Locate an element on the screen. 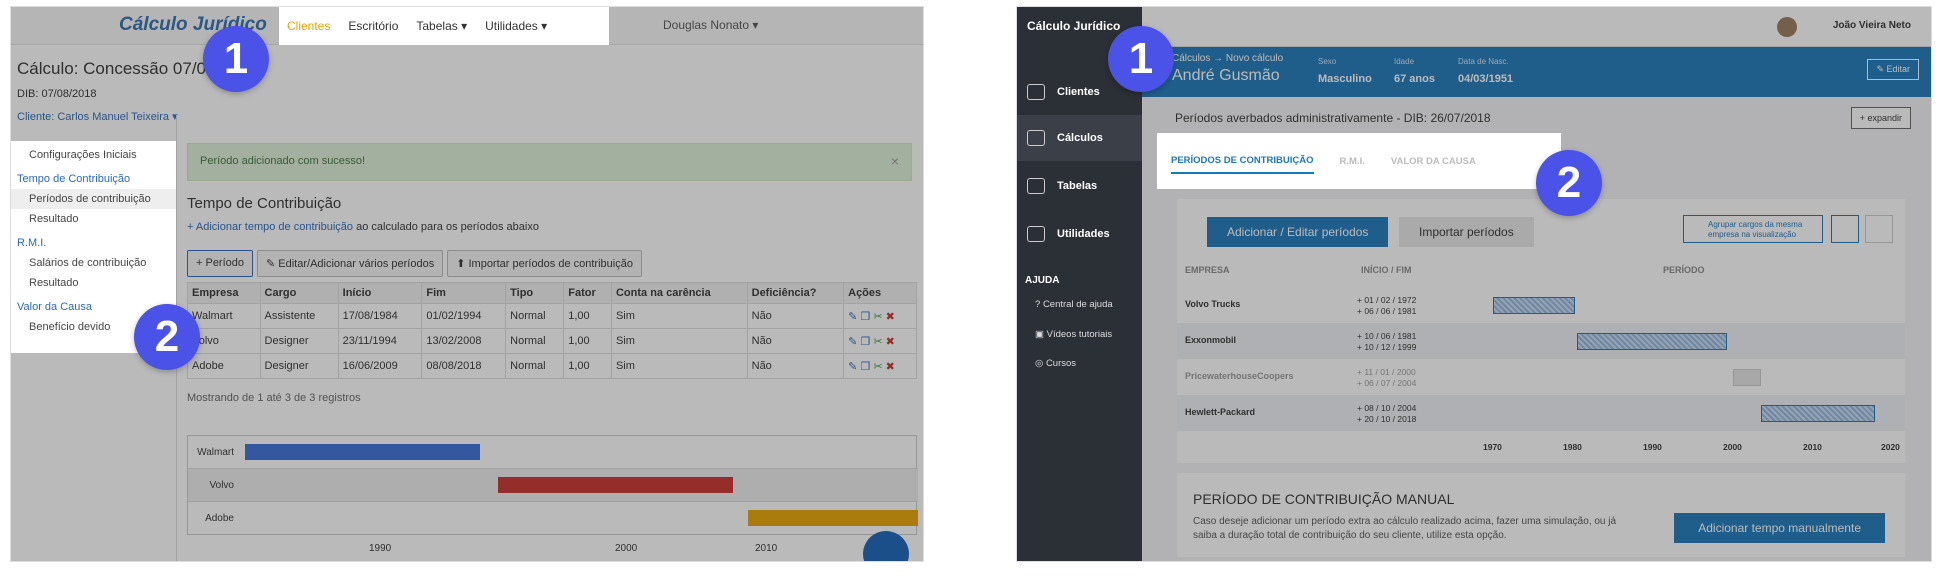  menu-calculos: Cálculos is located at coordinates (1079, 138).